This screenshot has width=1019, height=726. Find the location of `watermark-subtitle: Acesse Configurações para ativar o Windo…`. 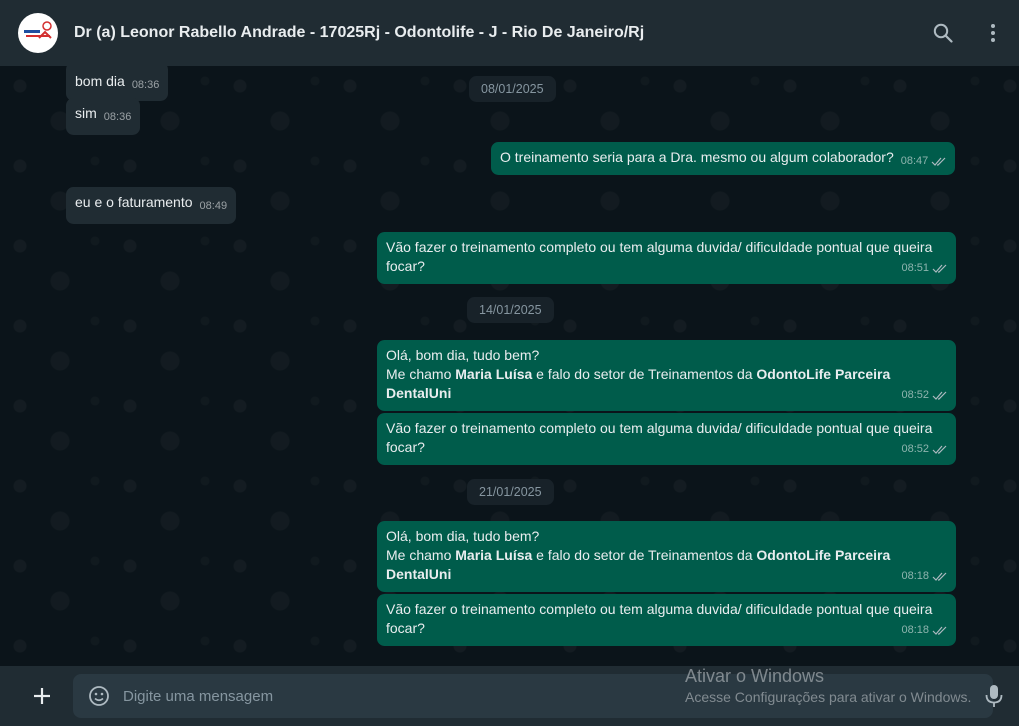

watermark-subtitle: Acesse Configurações para ativar o Windo… is located at coordinates (828, 697).